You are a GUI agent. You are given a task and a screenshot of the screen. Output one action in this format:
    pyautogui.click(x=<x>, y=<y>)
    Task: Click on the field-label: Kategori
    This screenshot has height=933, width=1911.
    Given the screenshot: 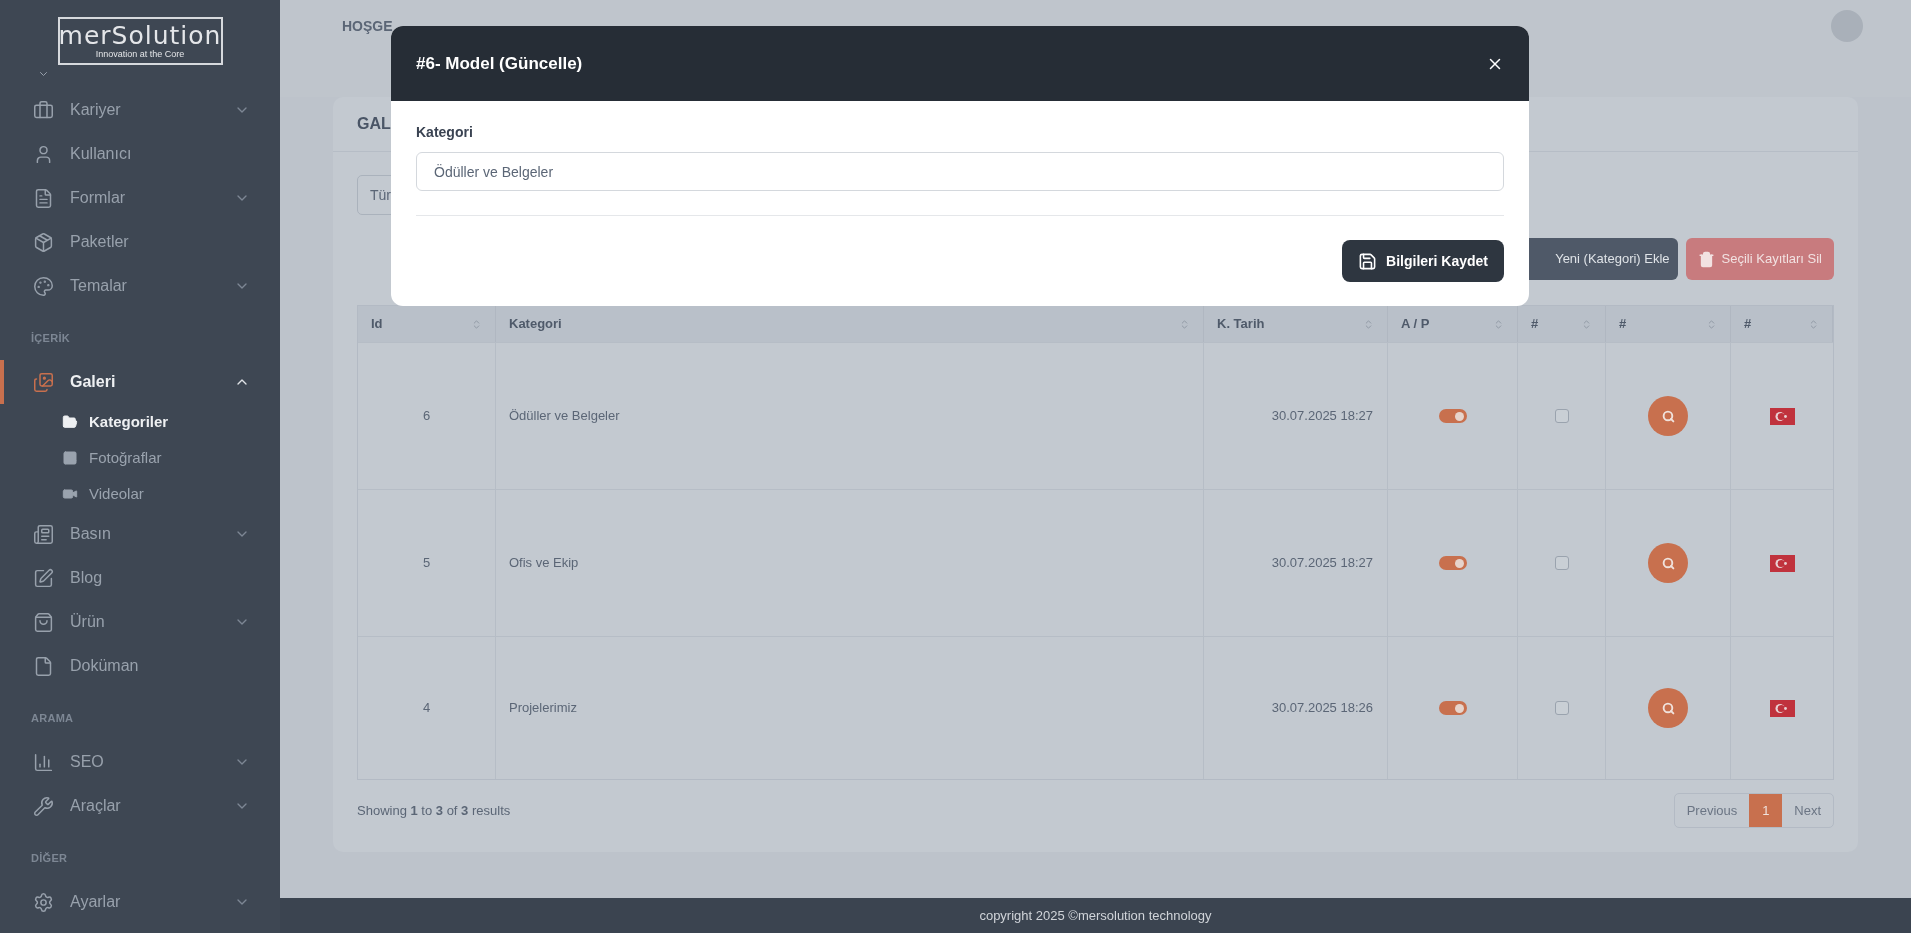 What is the action you would take?
    pyautogui.click(x=445, y=132)
    